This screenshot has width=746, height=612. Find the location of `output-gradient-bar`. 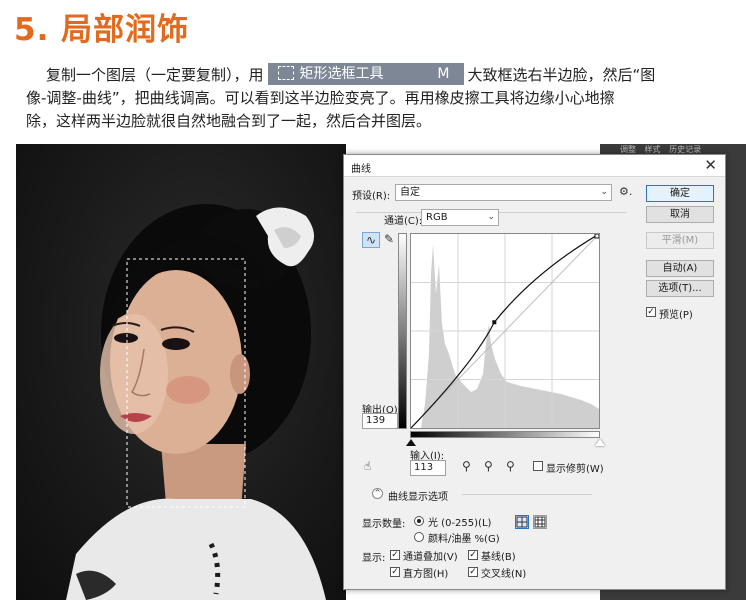

output-gradient-bar is located at coordinates (402, 331).